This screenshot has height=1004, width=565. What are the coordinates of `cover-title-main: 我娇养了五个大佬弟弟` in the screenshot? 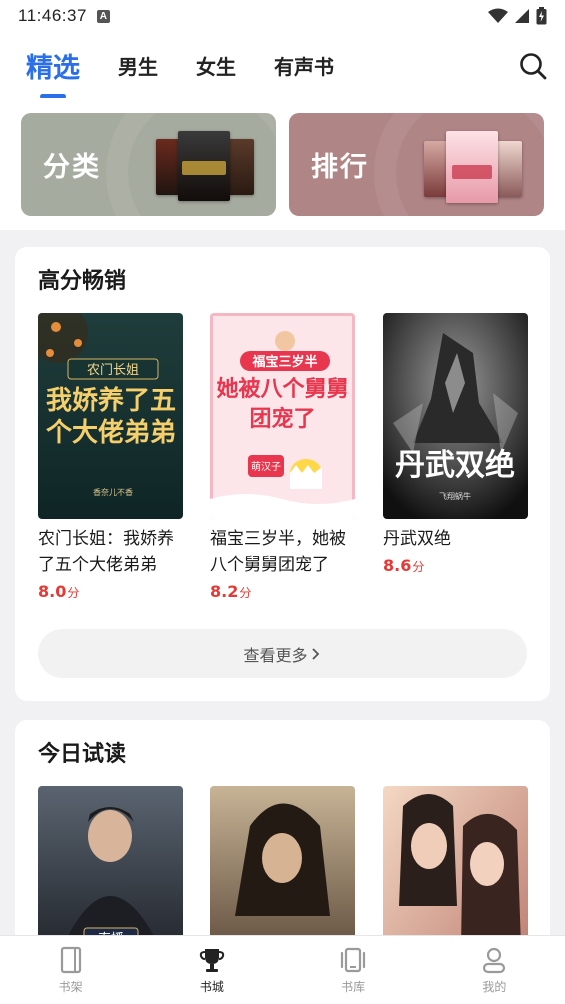 It's located at (111, 417).